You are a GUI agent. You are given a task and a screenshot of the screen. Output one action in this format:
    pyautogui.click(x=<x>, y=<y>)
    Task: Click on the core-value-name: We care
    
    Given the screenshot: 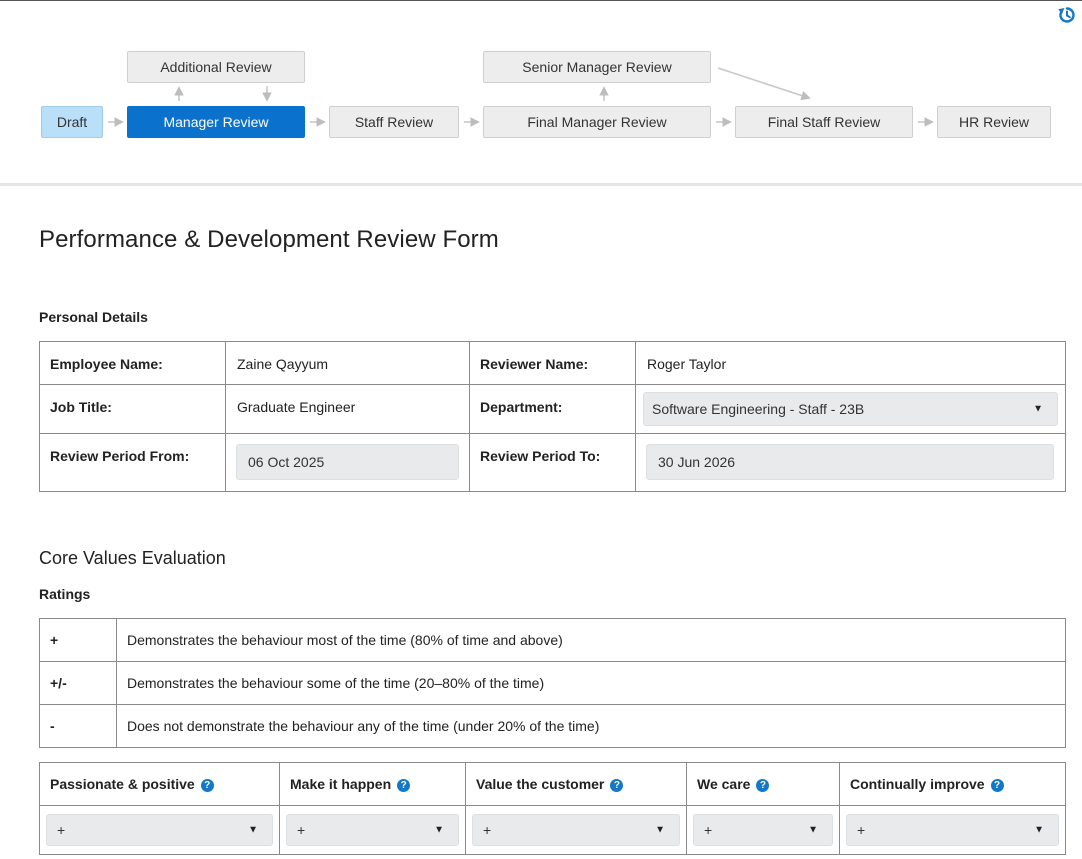 What is the action you would take?
    pyautogui.click(x=724, y=784)
    